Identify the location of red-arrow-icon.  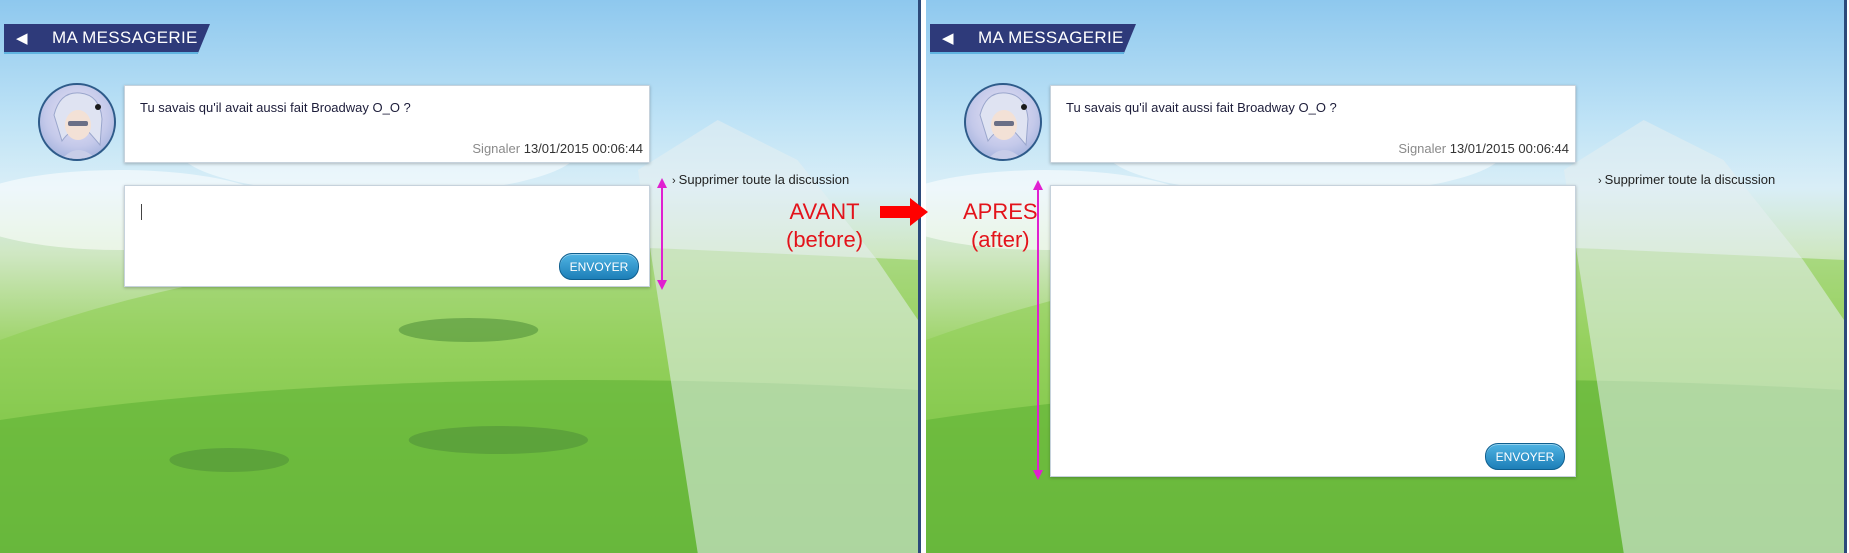
(904, 212).